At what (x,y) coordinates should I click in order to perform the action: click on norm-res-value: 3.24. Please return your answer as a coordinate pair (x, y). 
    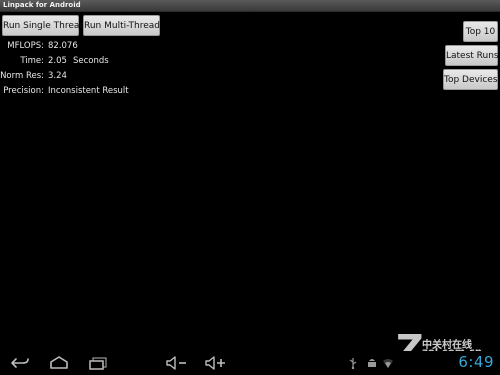
    Looking at the image, I should click on (57, 76).